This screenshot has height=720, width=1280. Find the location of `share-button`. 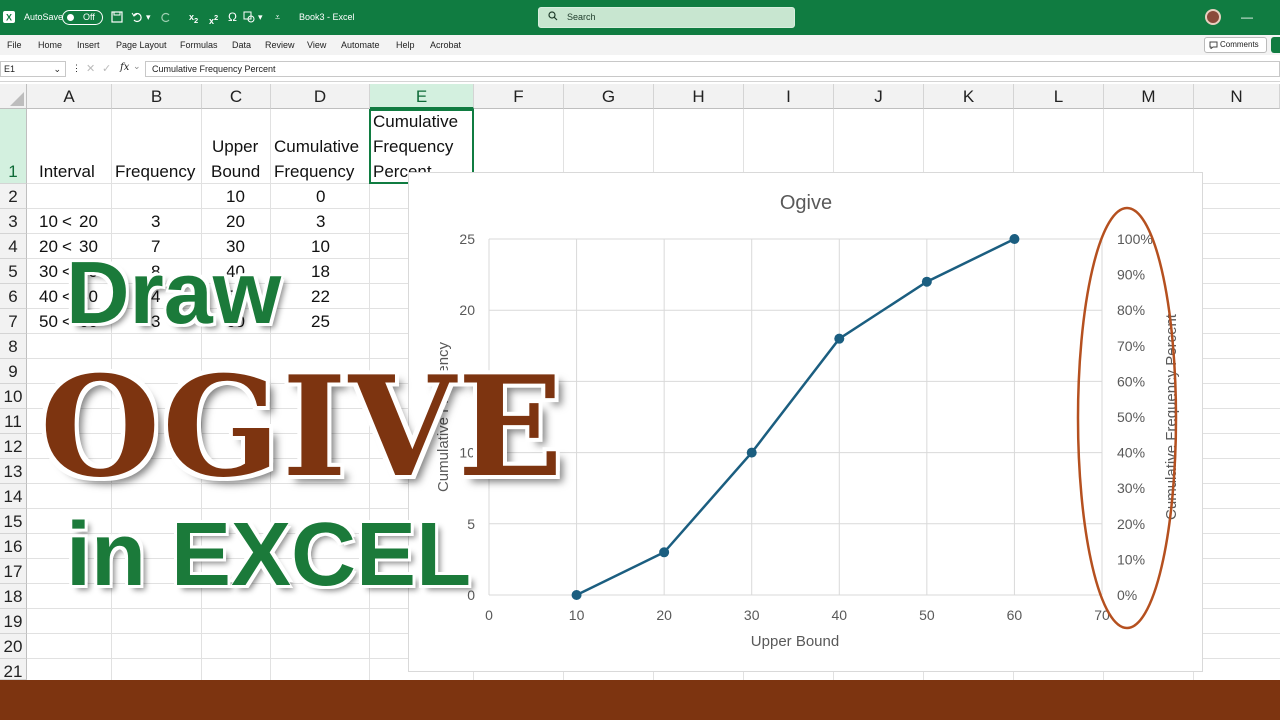

share-button is located at coordinates (1275, 45).